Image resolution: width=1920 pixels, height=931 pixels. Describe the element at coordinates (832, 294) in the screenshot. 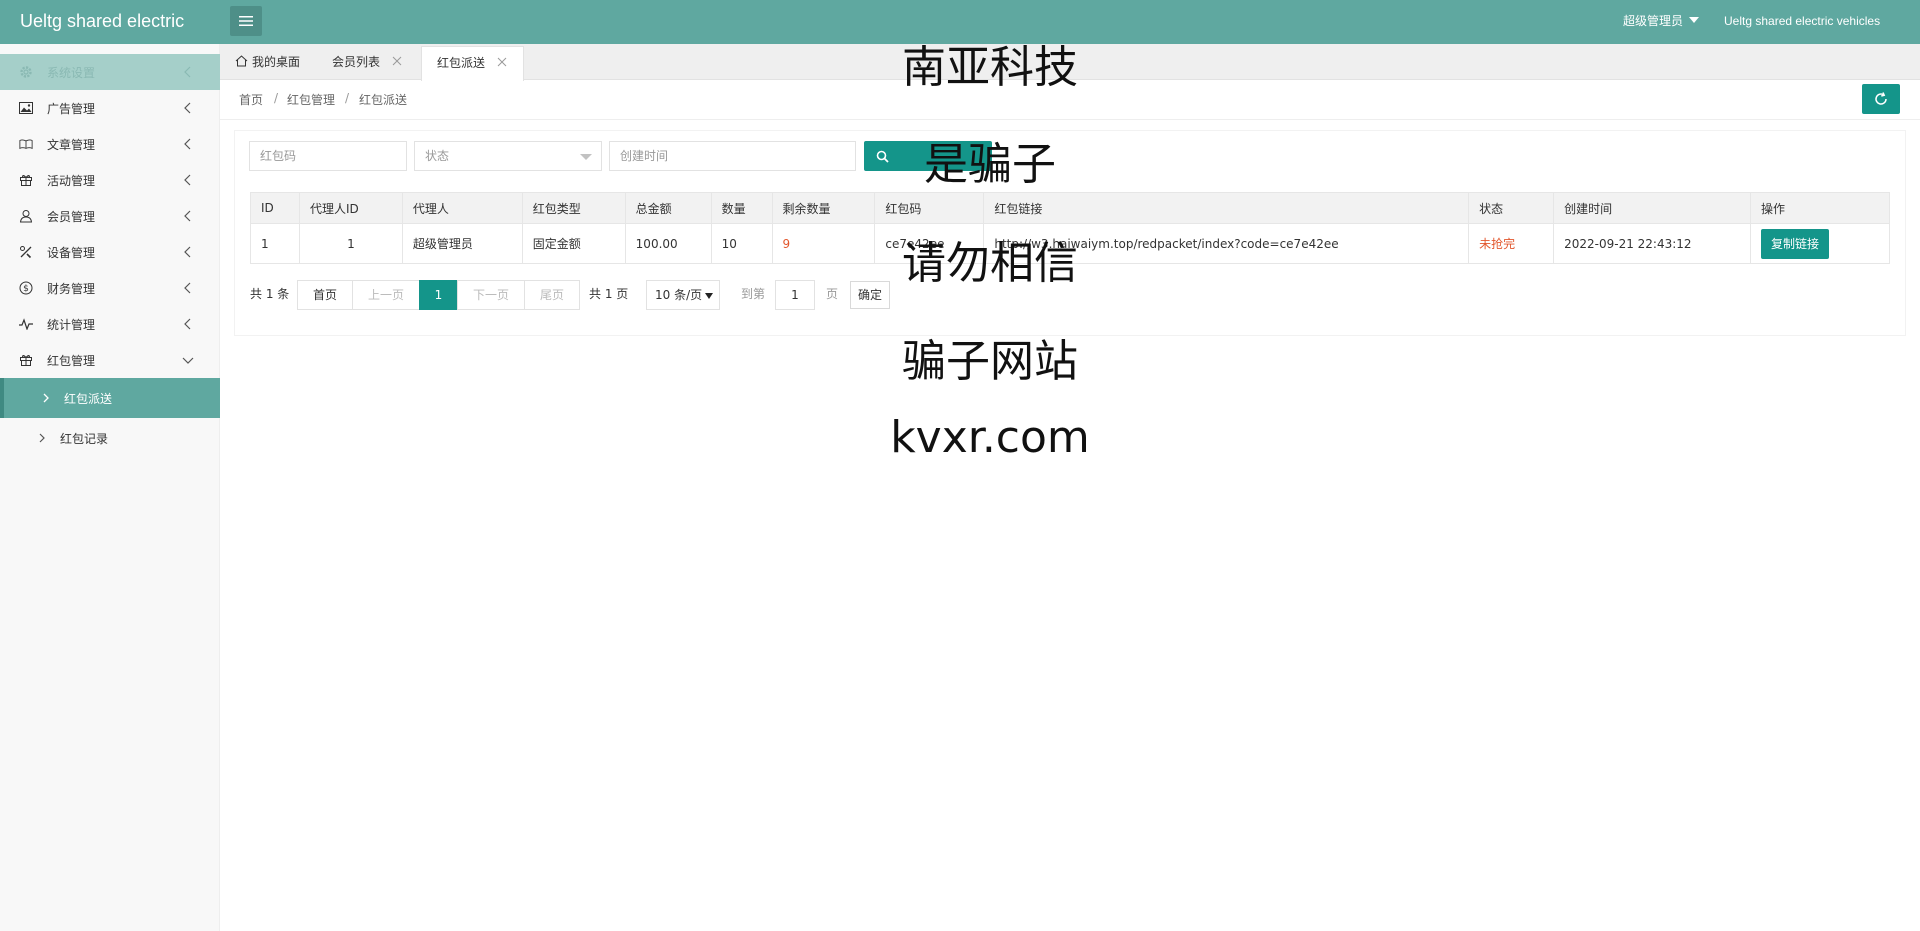

I see `pagination-page-unit: 页` at that location.